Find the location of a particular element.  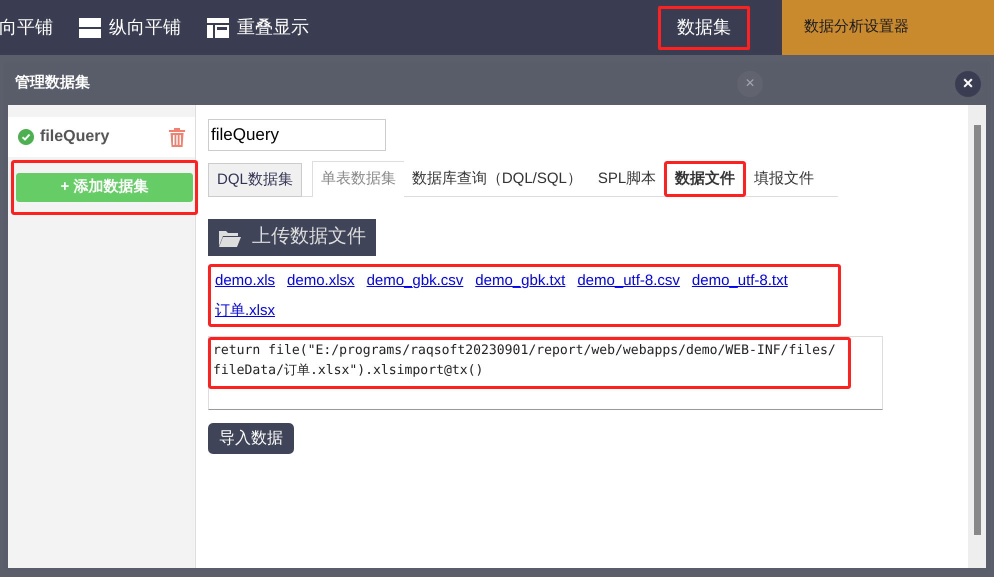

tab: 填报文件 is located at coordinates (784, 179).